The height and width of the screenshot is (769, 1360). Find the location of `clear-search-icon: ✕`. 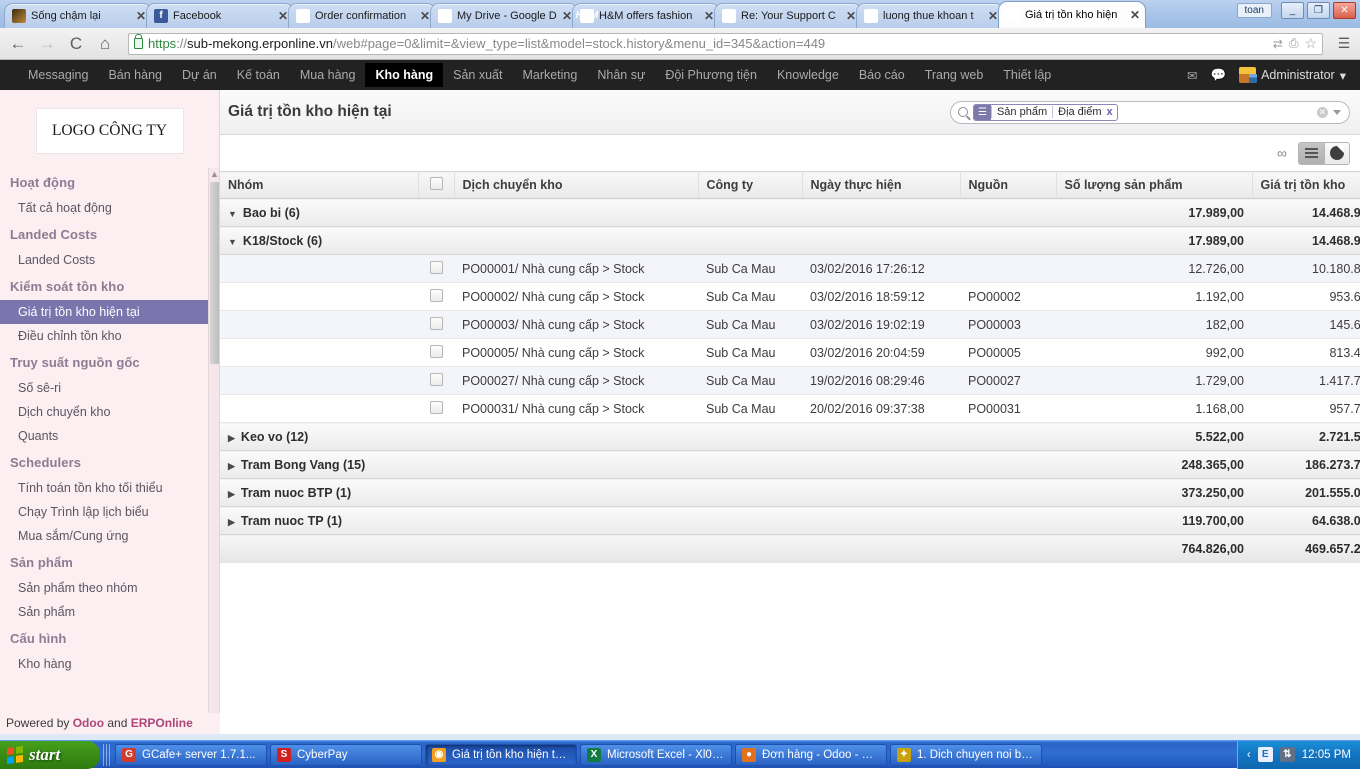

clear-search-icon: ✕ is located at coordinates (1322, 112).